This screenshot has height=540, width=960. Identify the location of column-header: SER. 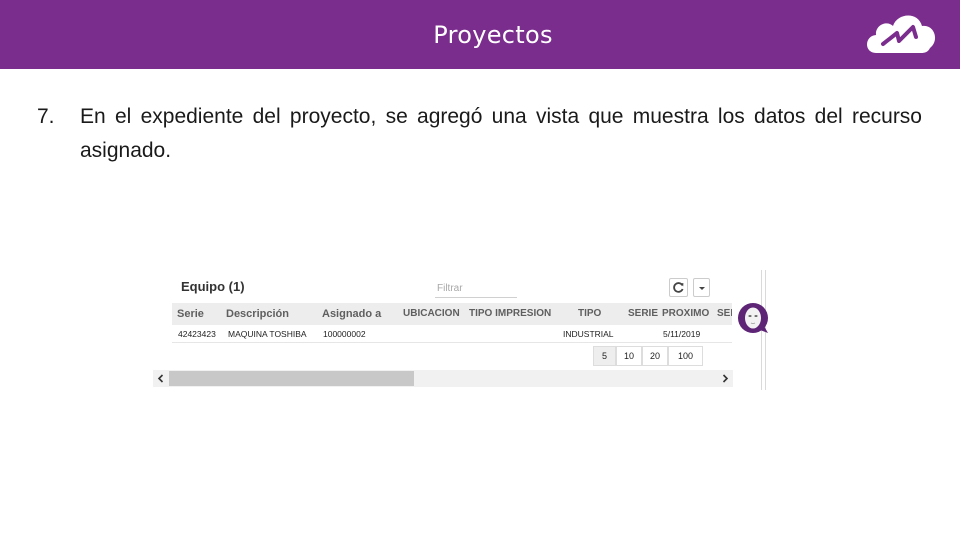
(724, 314).